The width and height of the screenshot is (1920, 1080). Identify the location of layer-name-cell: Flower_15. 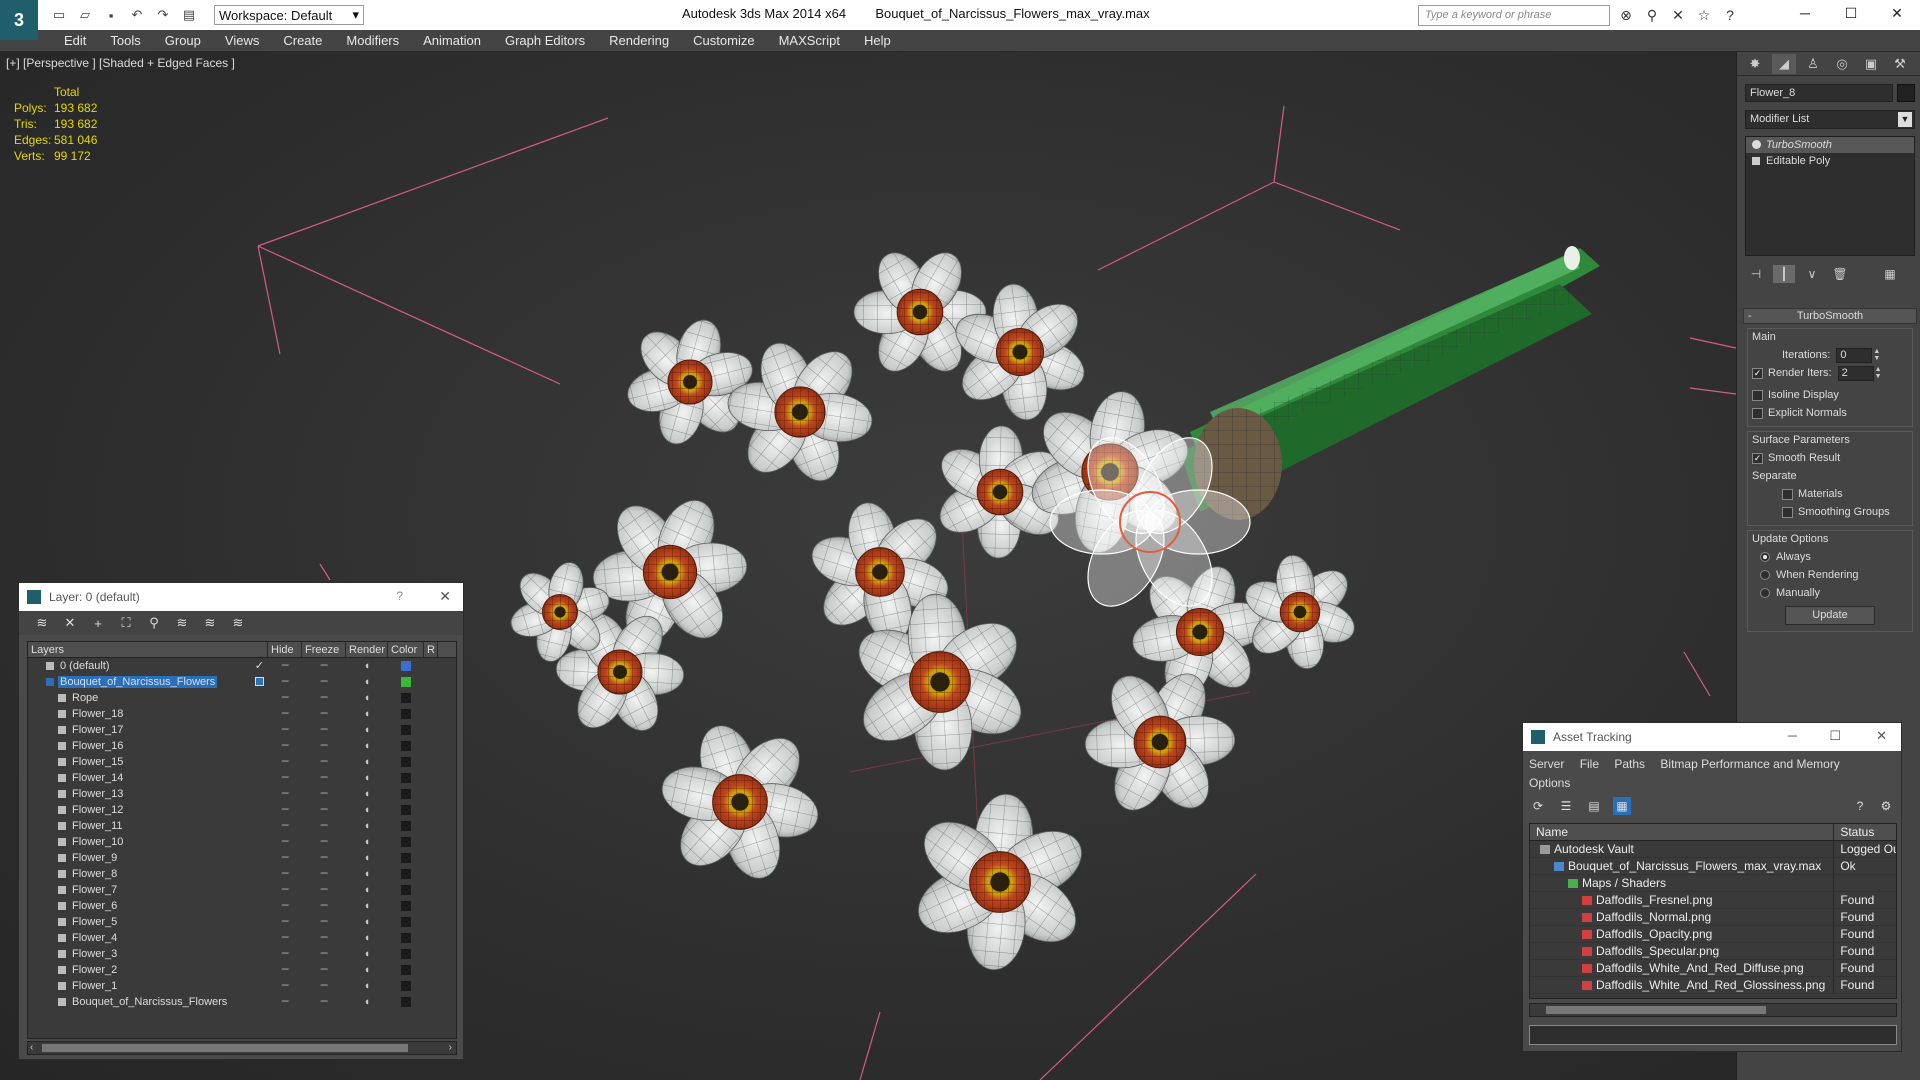
(148, 762).